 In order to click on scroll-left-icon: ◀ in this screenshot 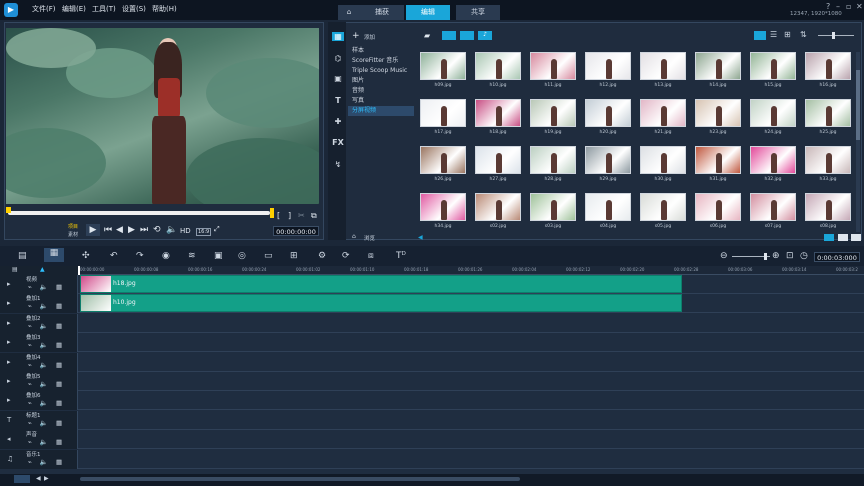, I will do `click(38, 478)`.